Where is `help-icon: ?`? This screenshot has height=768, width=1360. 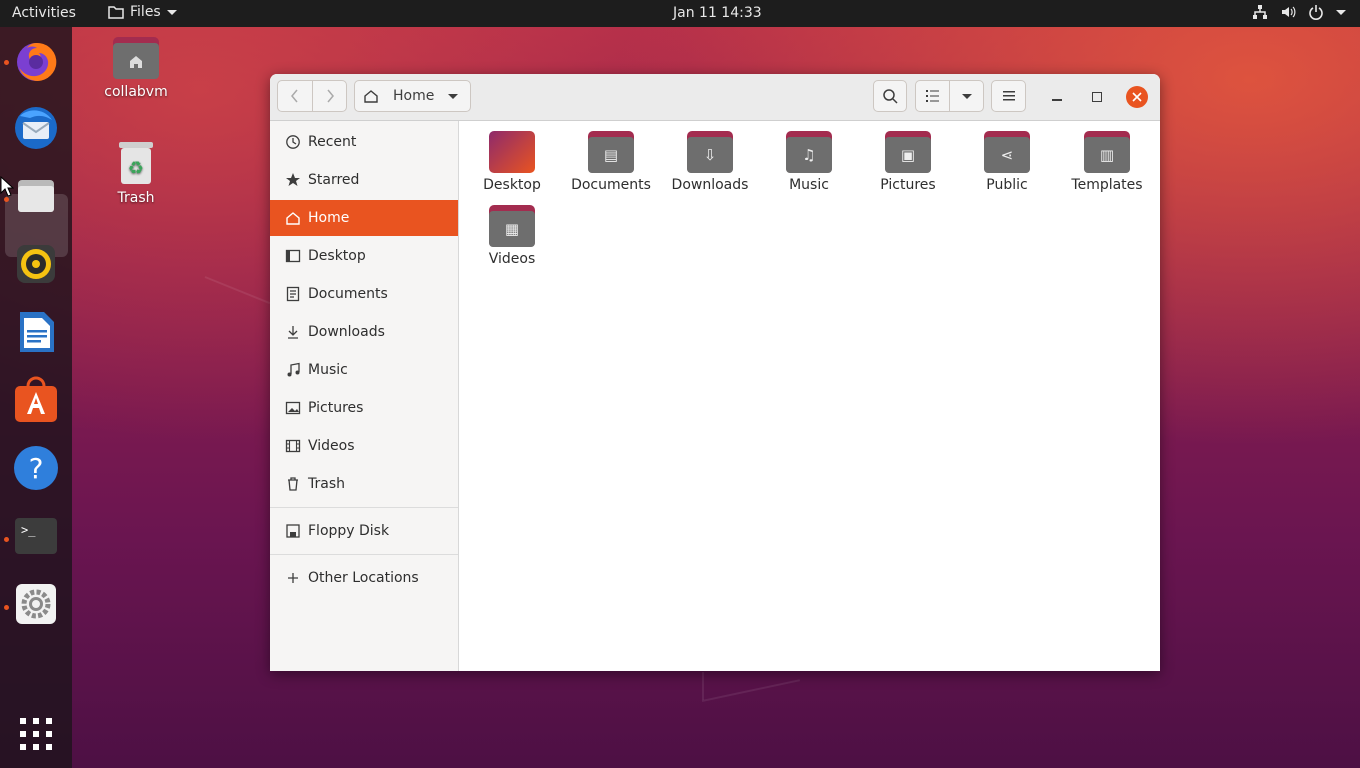 help-icon: ? is located at coordinates (36, 468).